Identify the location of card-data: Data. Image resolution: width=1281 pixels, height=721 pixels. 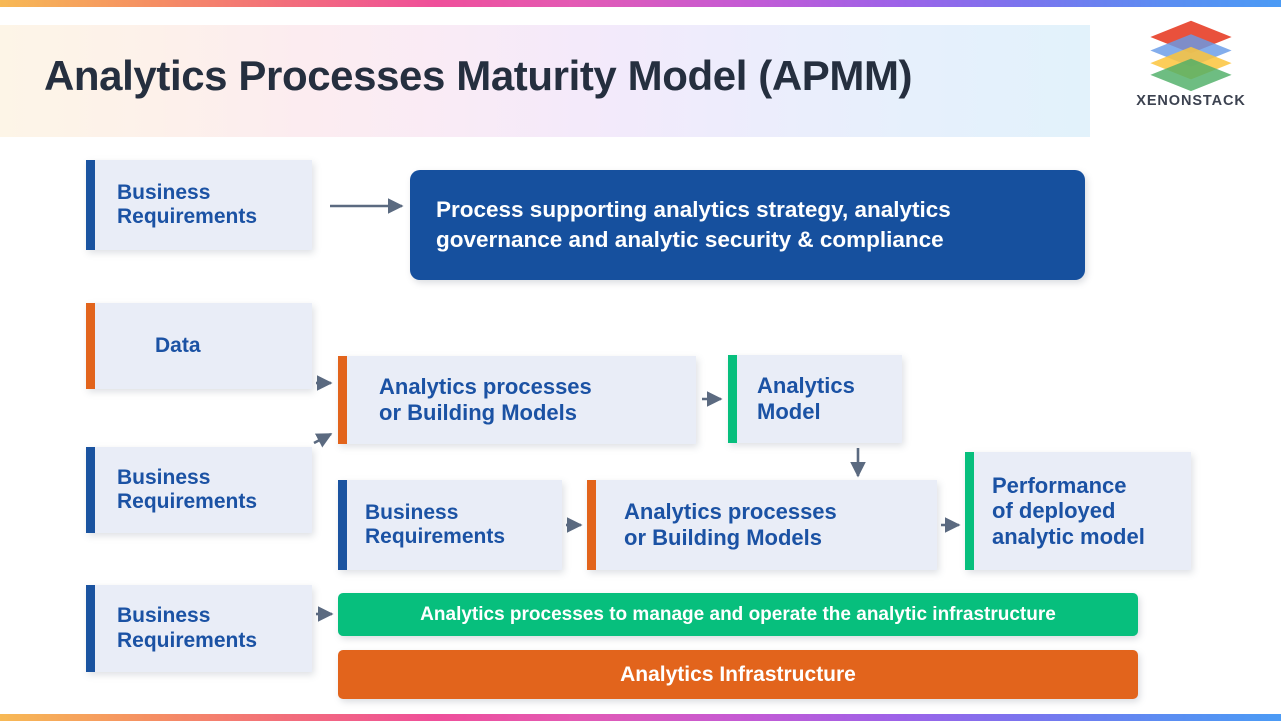
(199, 346).